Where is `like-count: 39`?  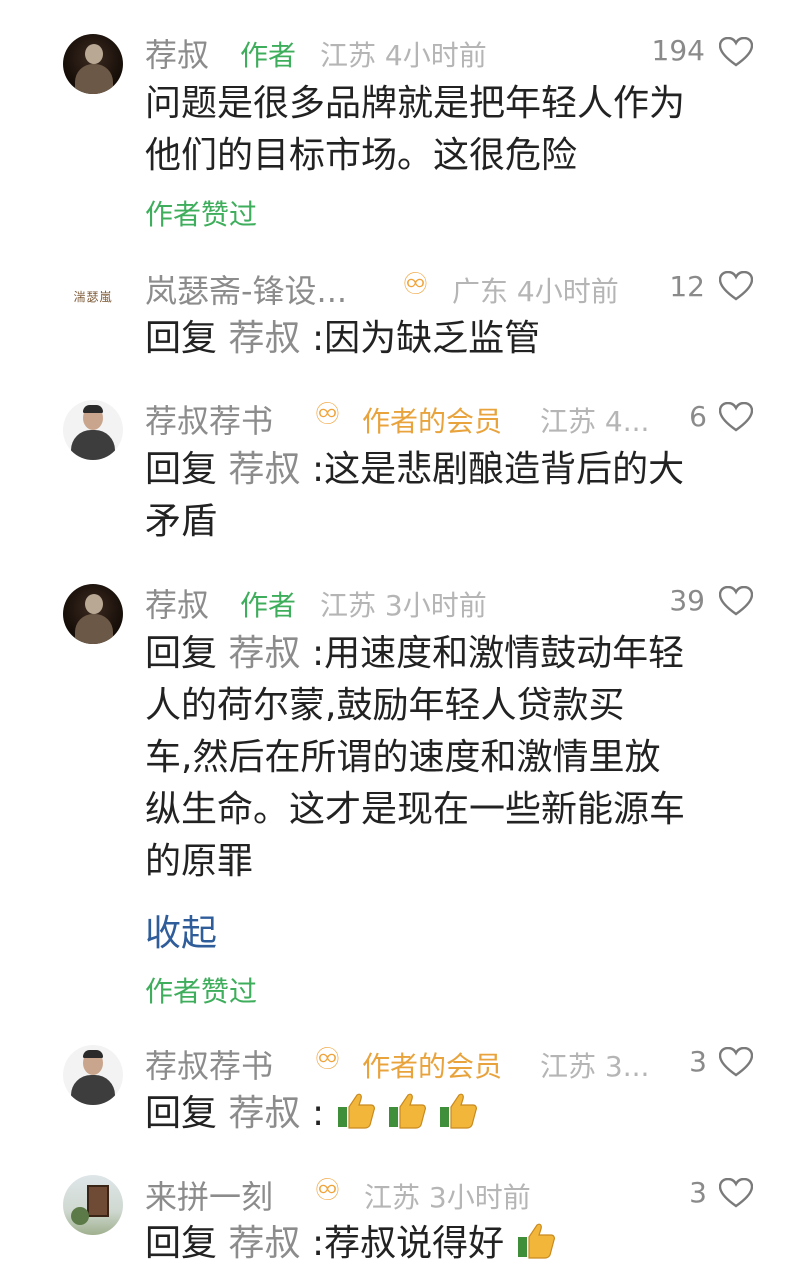
like-count: 39 is located at coordinates (687, 600).